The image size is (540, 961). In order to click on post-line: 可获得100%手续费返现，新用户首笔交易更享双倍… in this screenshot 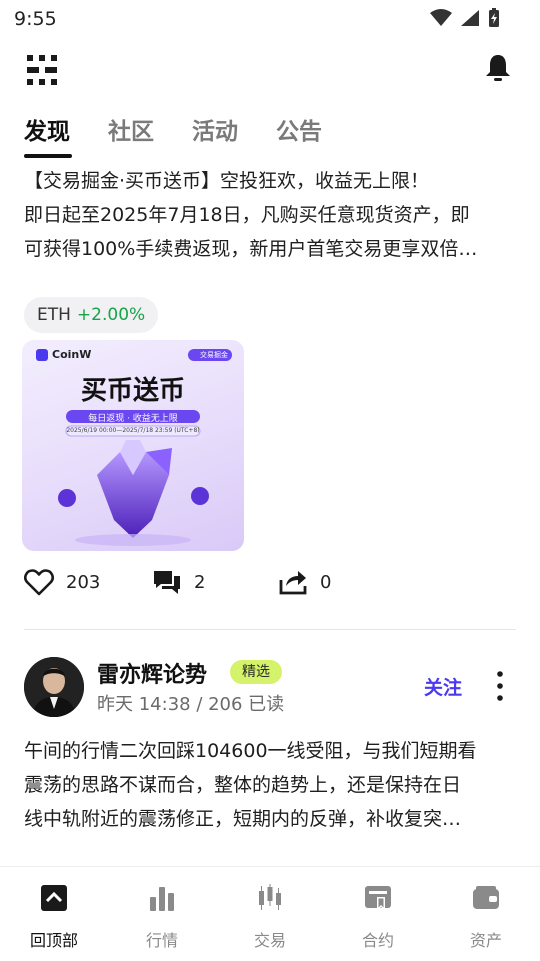, I will do `click(251, 249)`.